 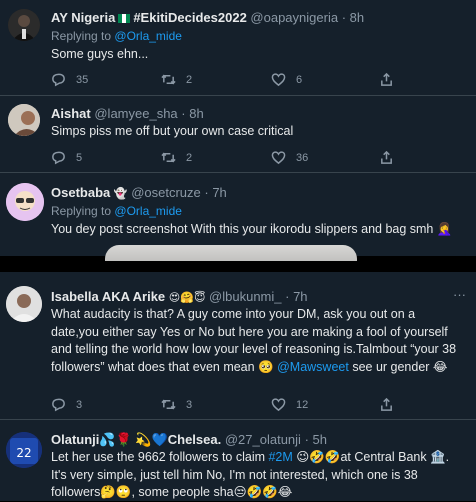 I want to click on display-name: Isabella AKA Arike, so click(x=108, y=296).